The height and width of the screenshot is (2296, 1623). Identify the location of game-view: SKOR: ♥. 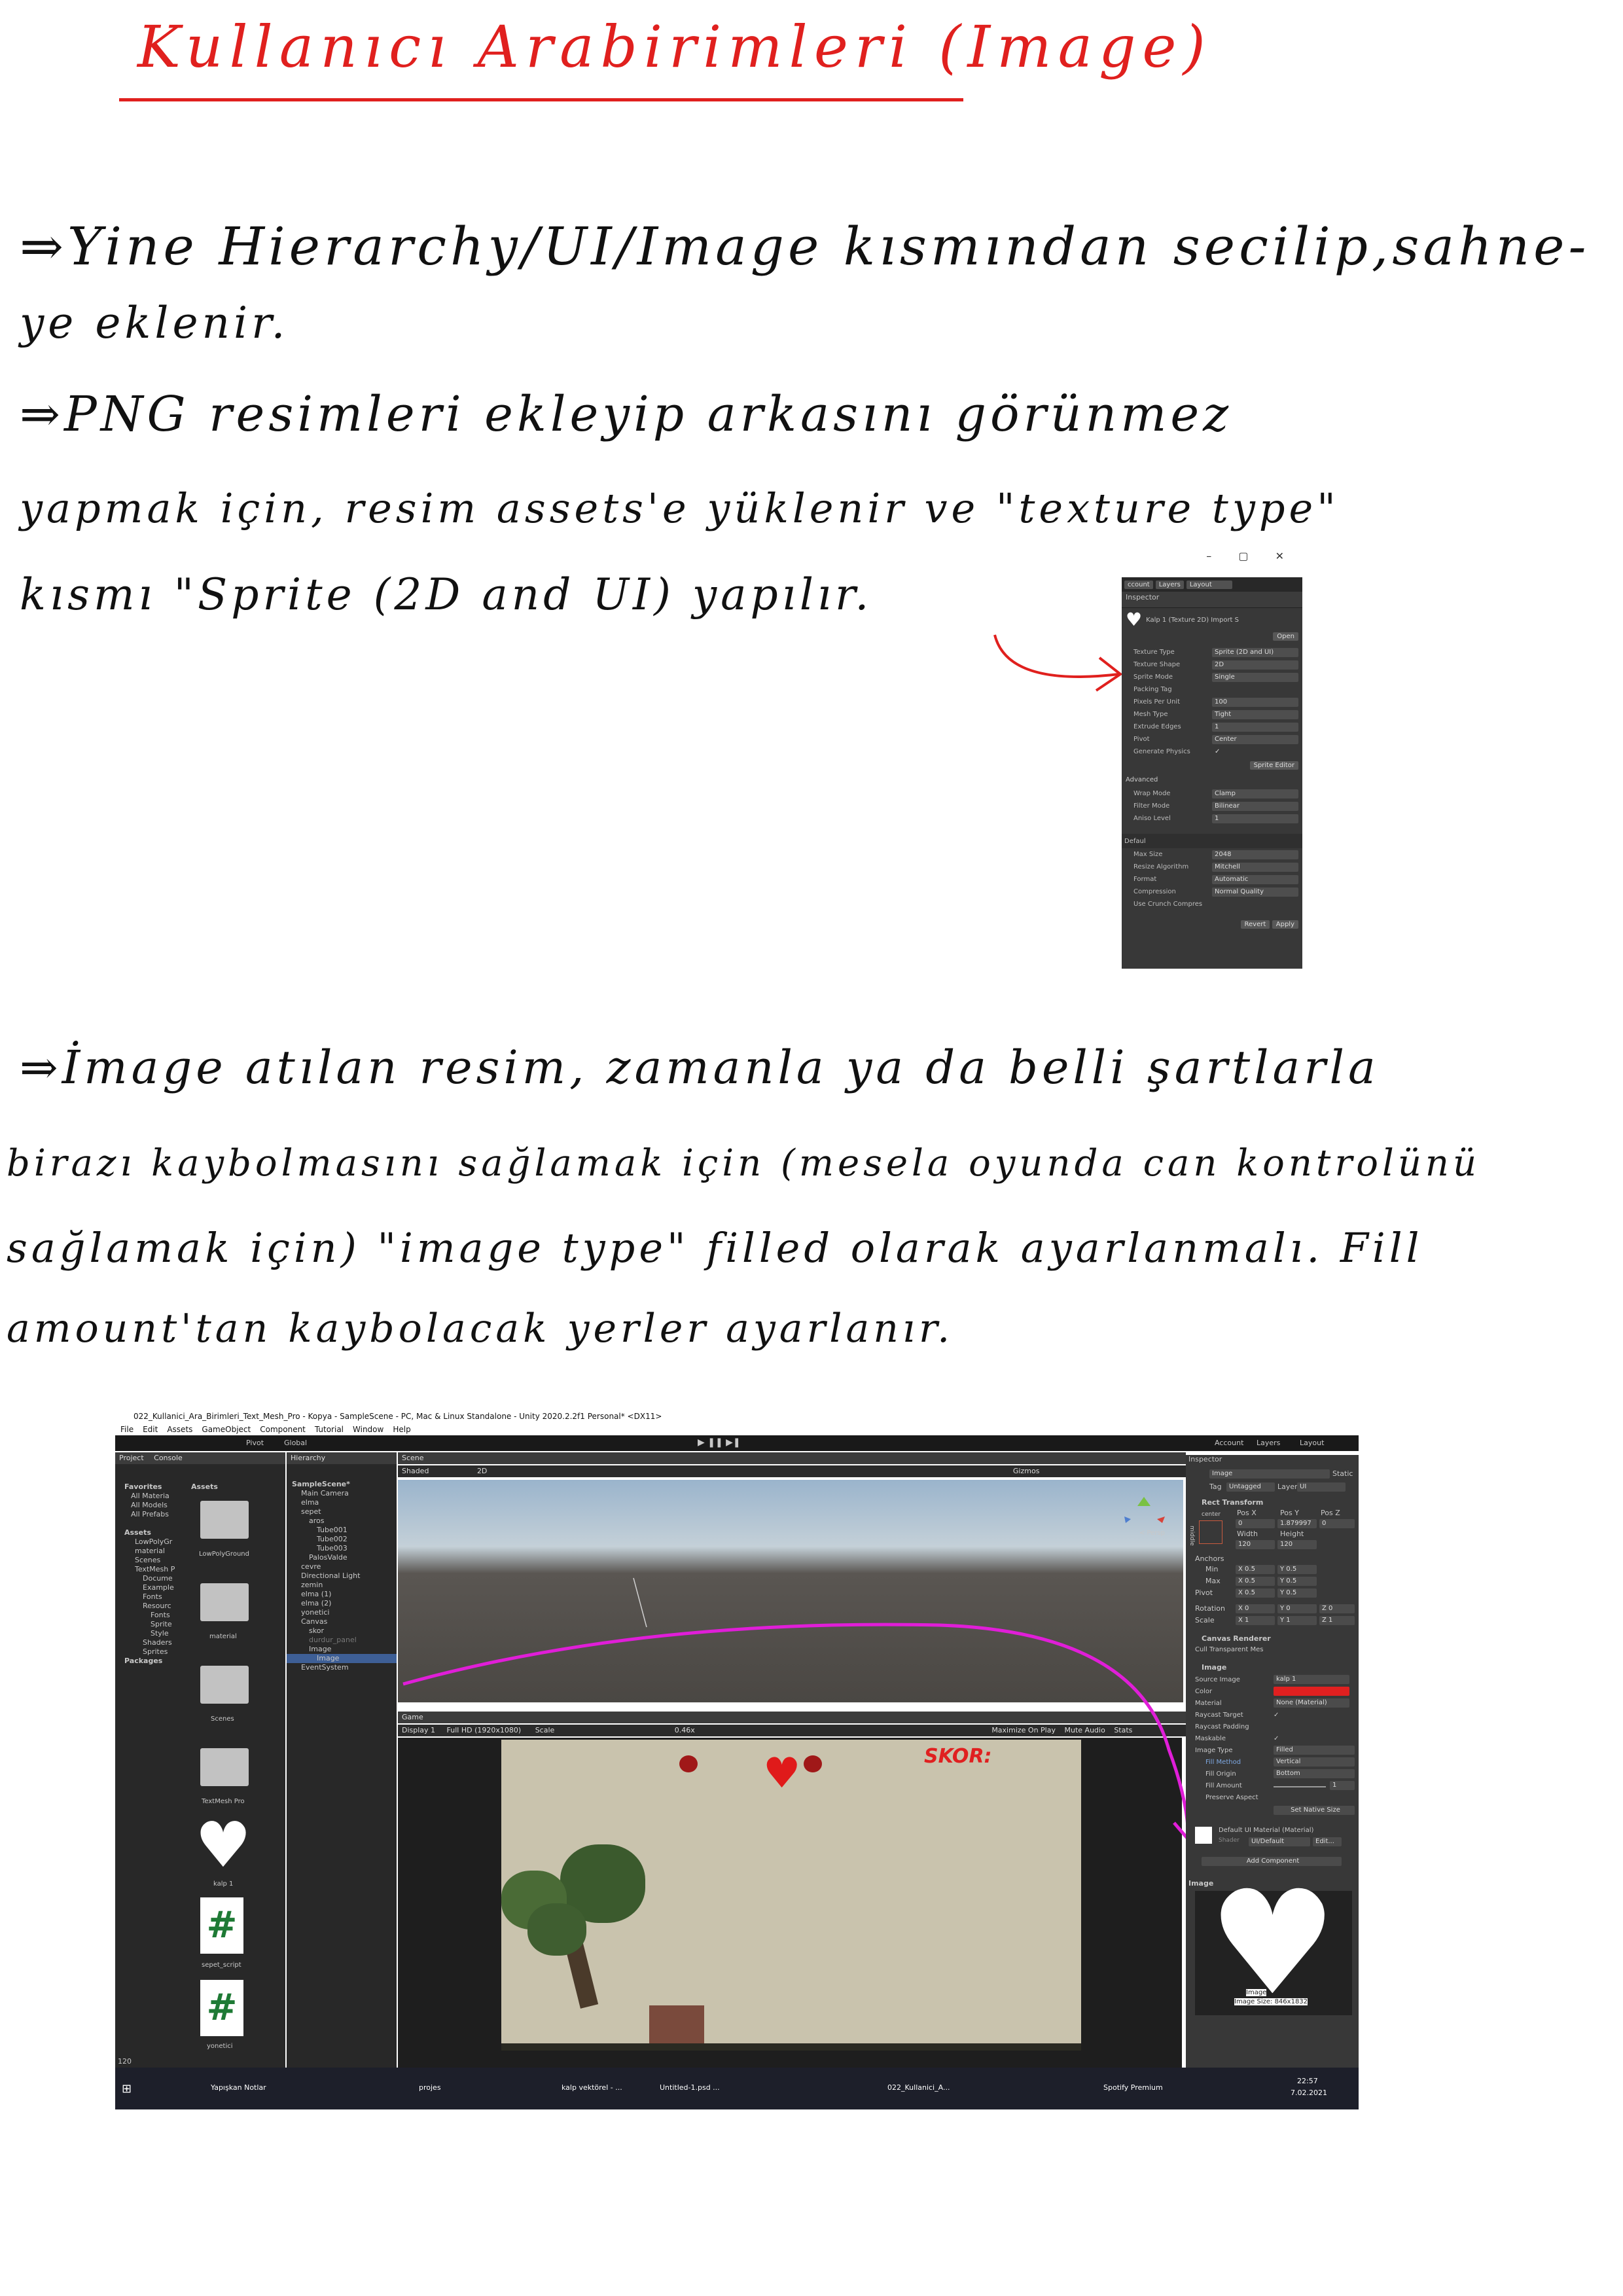
(791, 1895).